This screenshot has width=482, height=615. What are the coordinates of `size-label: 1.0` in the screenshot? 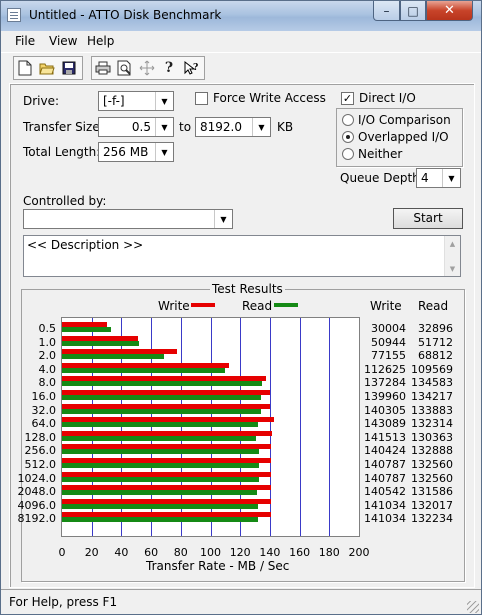 It's located at (47, 342).